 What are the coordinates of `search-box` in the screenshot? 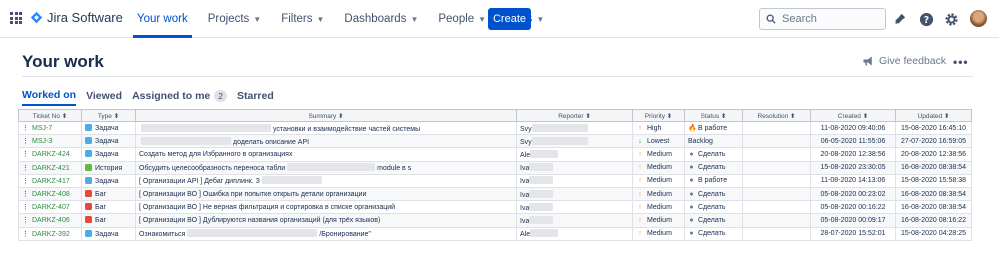 It's located at (822, 19).